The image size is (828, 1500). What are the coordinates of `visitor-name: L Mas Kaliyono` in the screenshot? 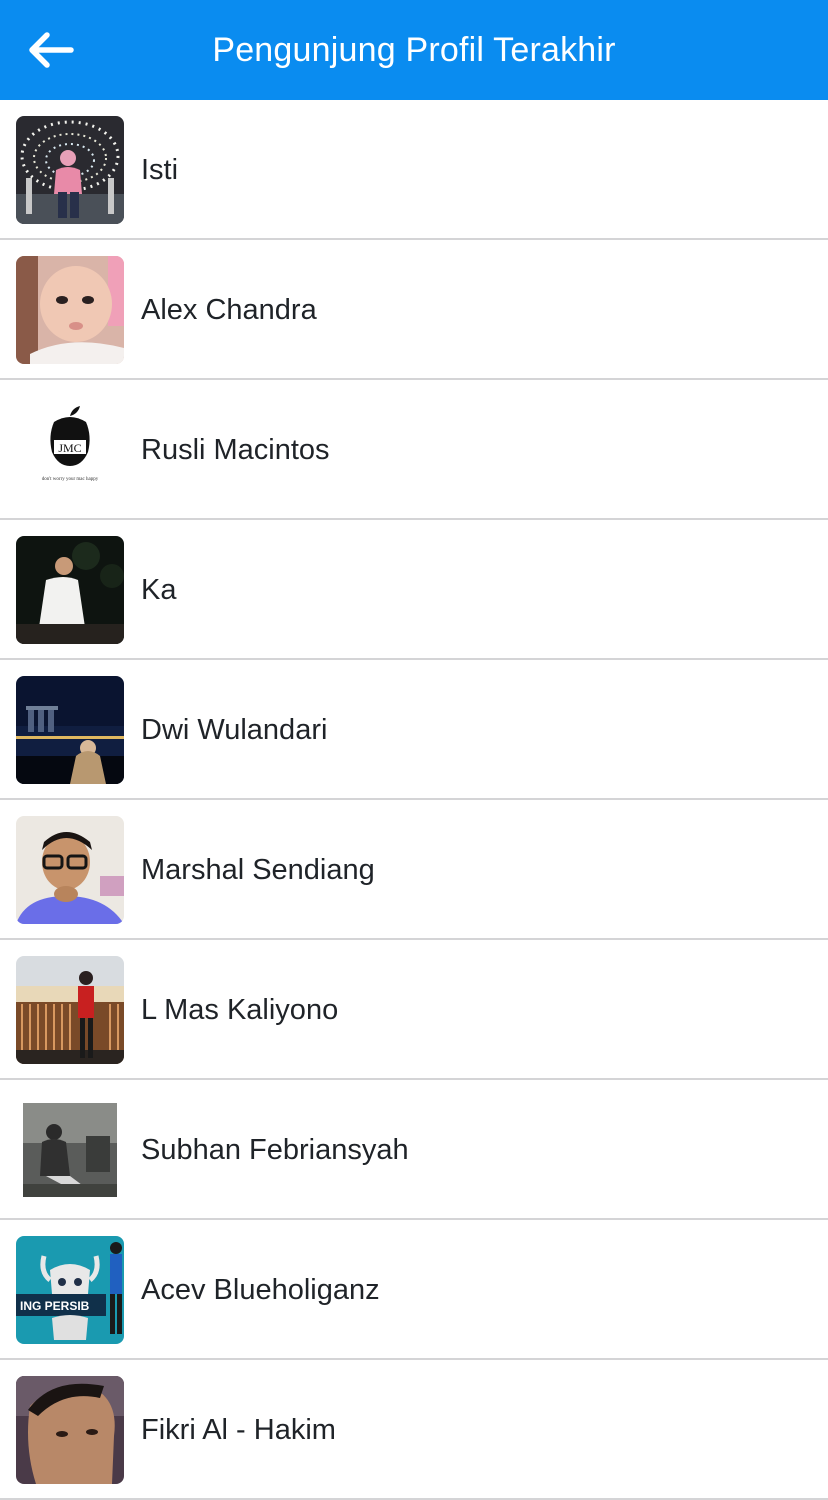 It's located at (240, 1010).